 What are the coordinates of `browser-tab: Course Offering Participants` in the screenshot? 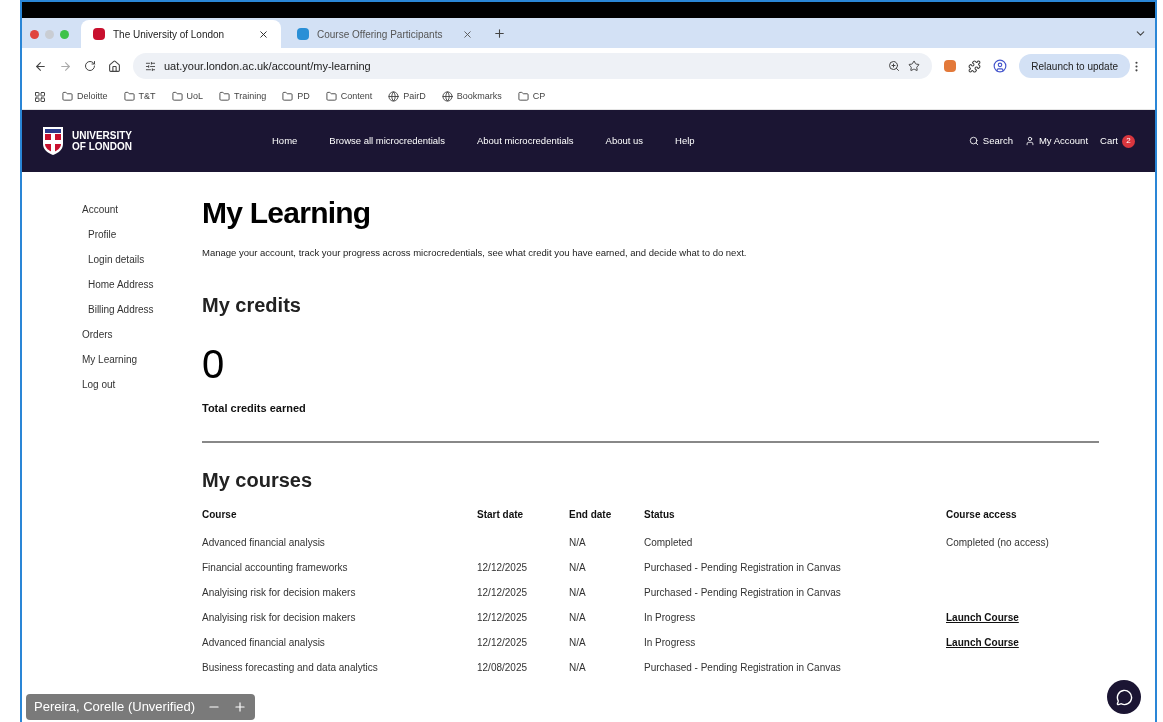 It's located at (385, 34).